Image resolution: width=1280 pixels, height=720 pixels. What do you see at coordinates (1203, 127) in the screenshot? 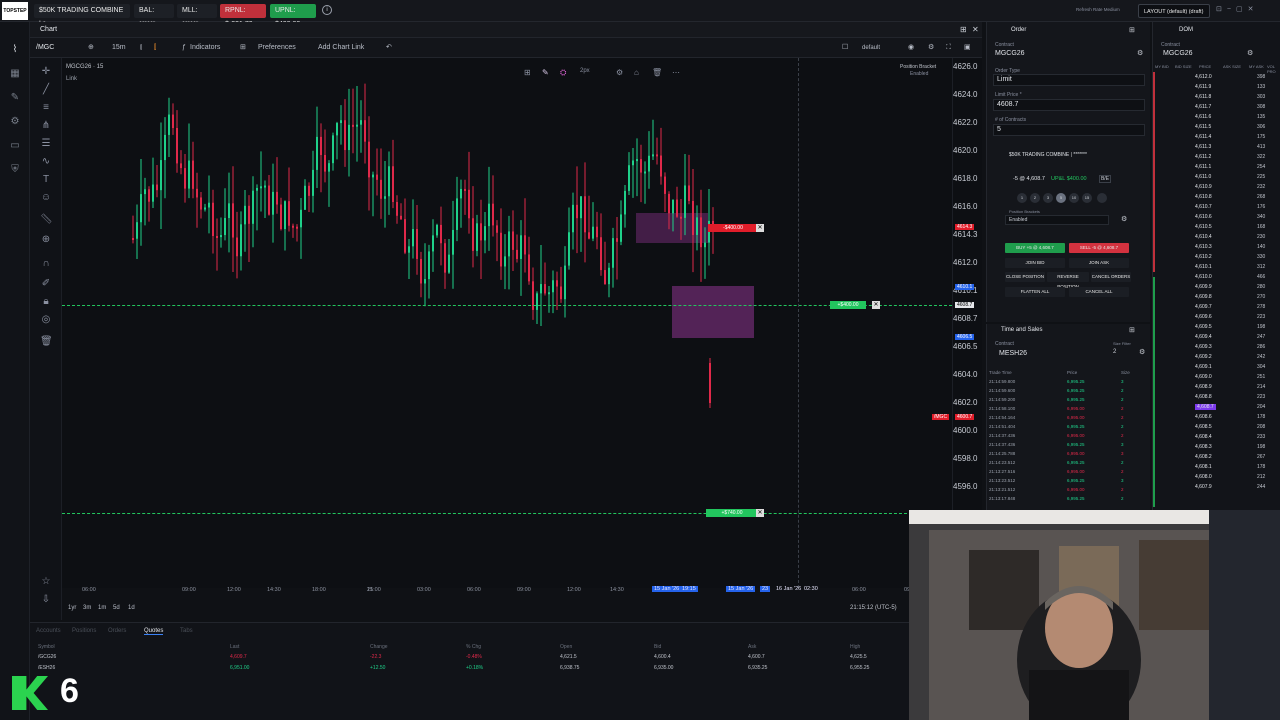
I see `dom-price-cell: 4,611.5` at bounding box center [1203, 127].